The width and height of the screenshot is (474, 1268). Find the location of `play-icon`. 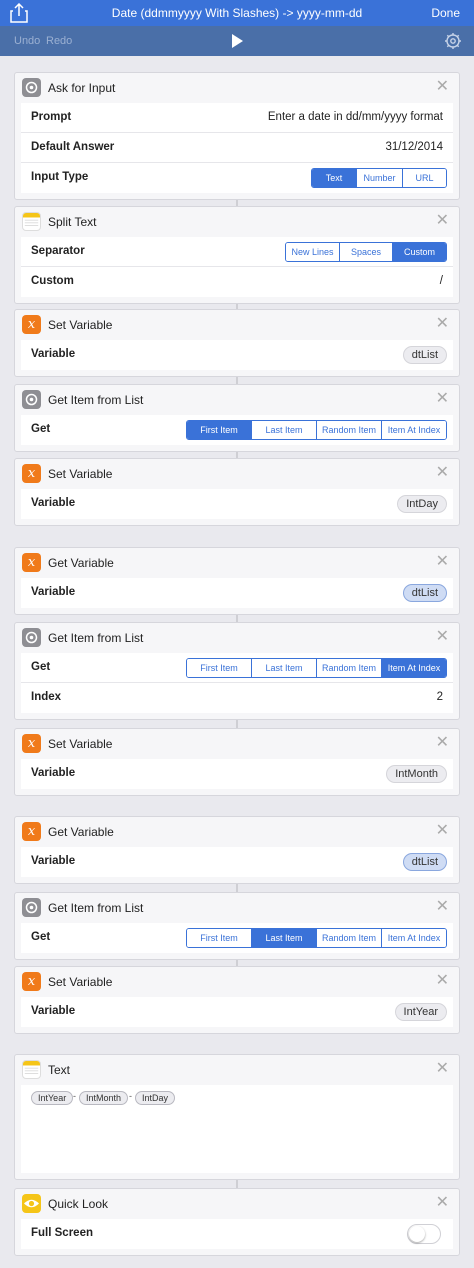

play-icon is located at coordinates (237, 41).